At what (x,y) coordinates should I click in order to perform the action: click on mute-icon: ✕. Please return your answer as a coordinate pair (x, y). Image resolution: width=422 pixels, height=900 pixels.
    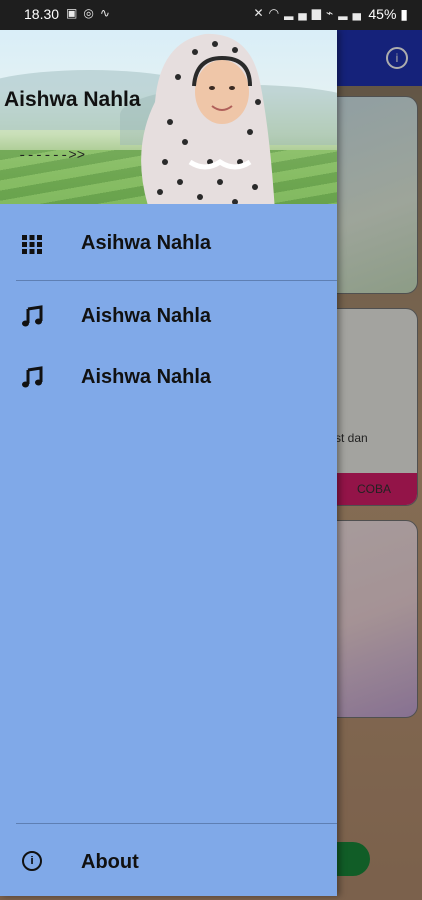
    Looking at the image, I should click on (261, 13).